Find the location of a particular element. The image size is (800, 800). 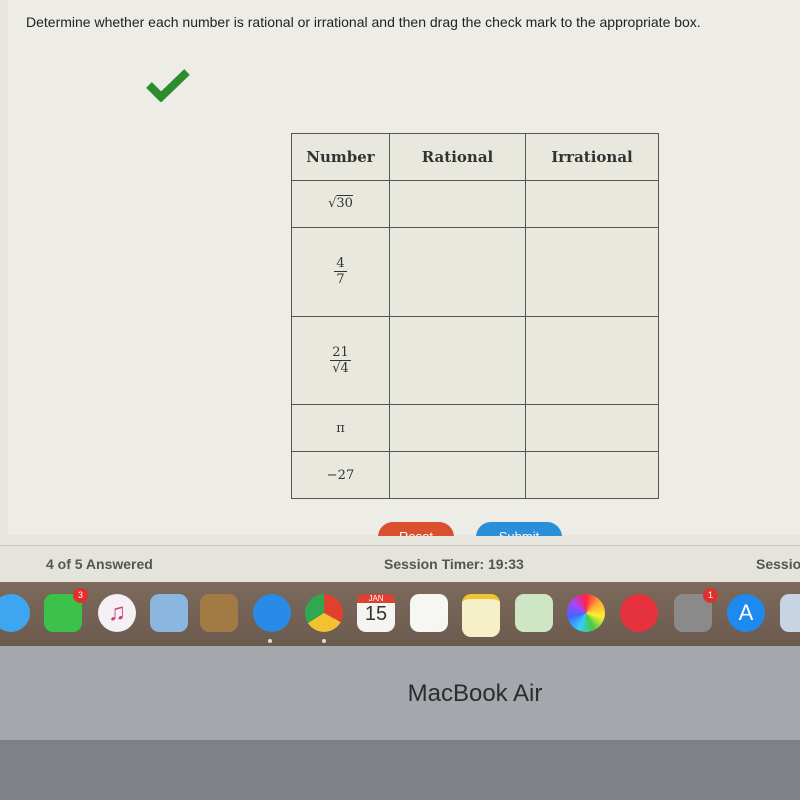

session-label: Sessio is located at coordinates (778, 564).